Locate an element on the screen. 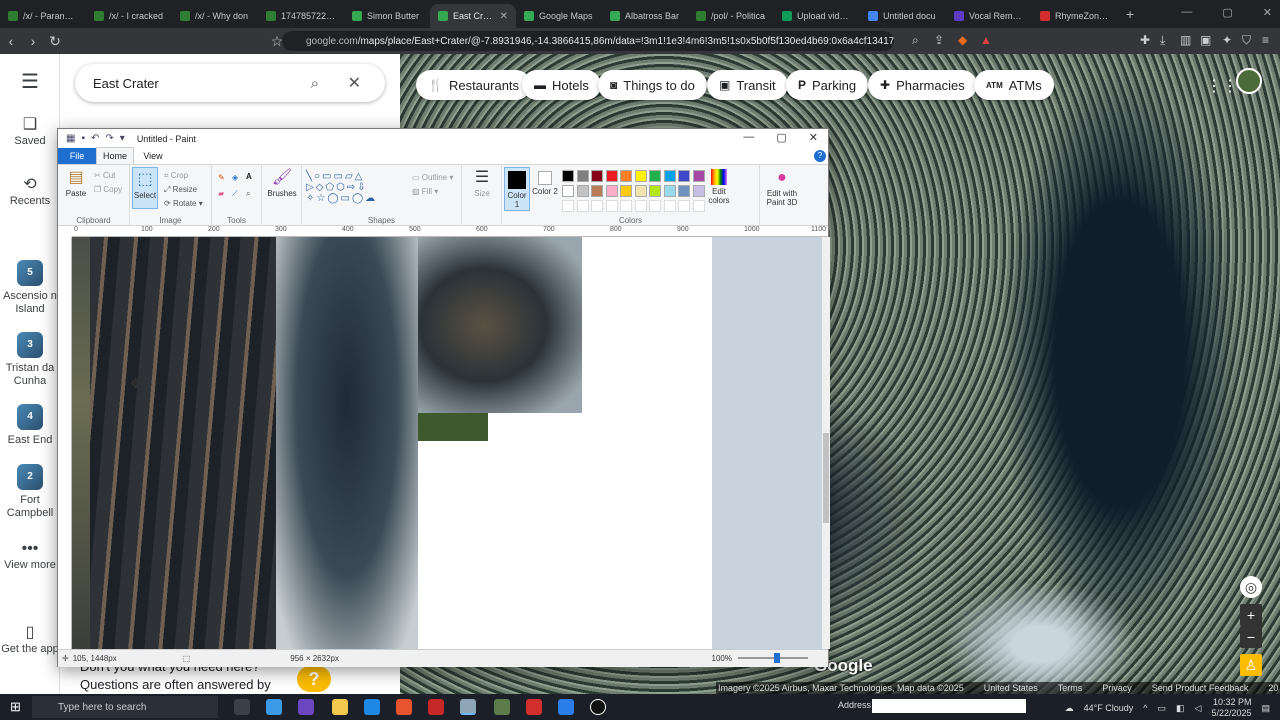 The image size is (1280, 720). file-explorer-icon is located at coordinates (340, 707).